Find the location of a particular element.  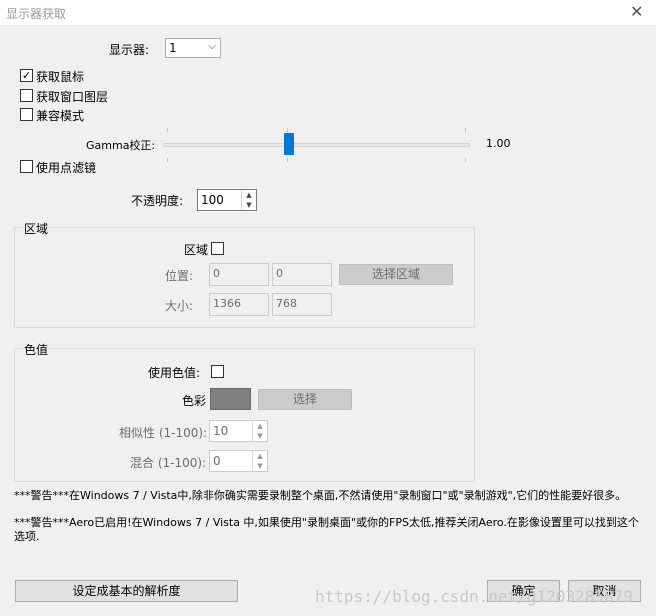

use-color-key-checkbox is located at coordinates (217, 371).